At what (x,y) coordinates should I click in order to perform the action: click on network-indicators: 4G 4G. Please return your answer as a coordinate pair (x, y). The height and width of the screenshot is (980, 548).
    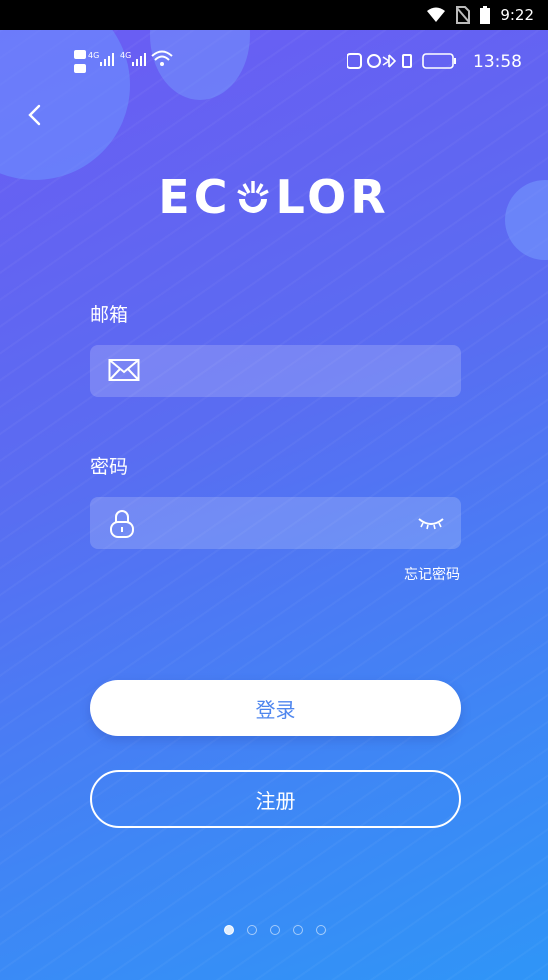
    Looking at the image, I should click on (134, 65).